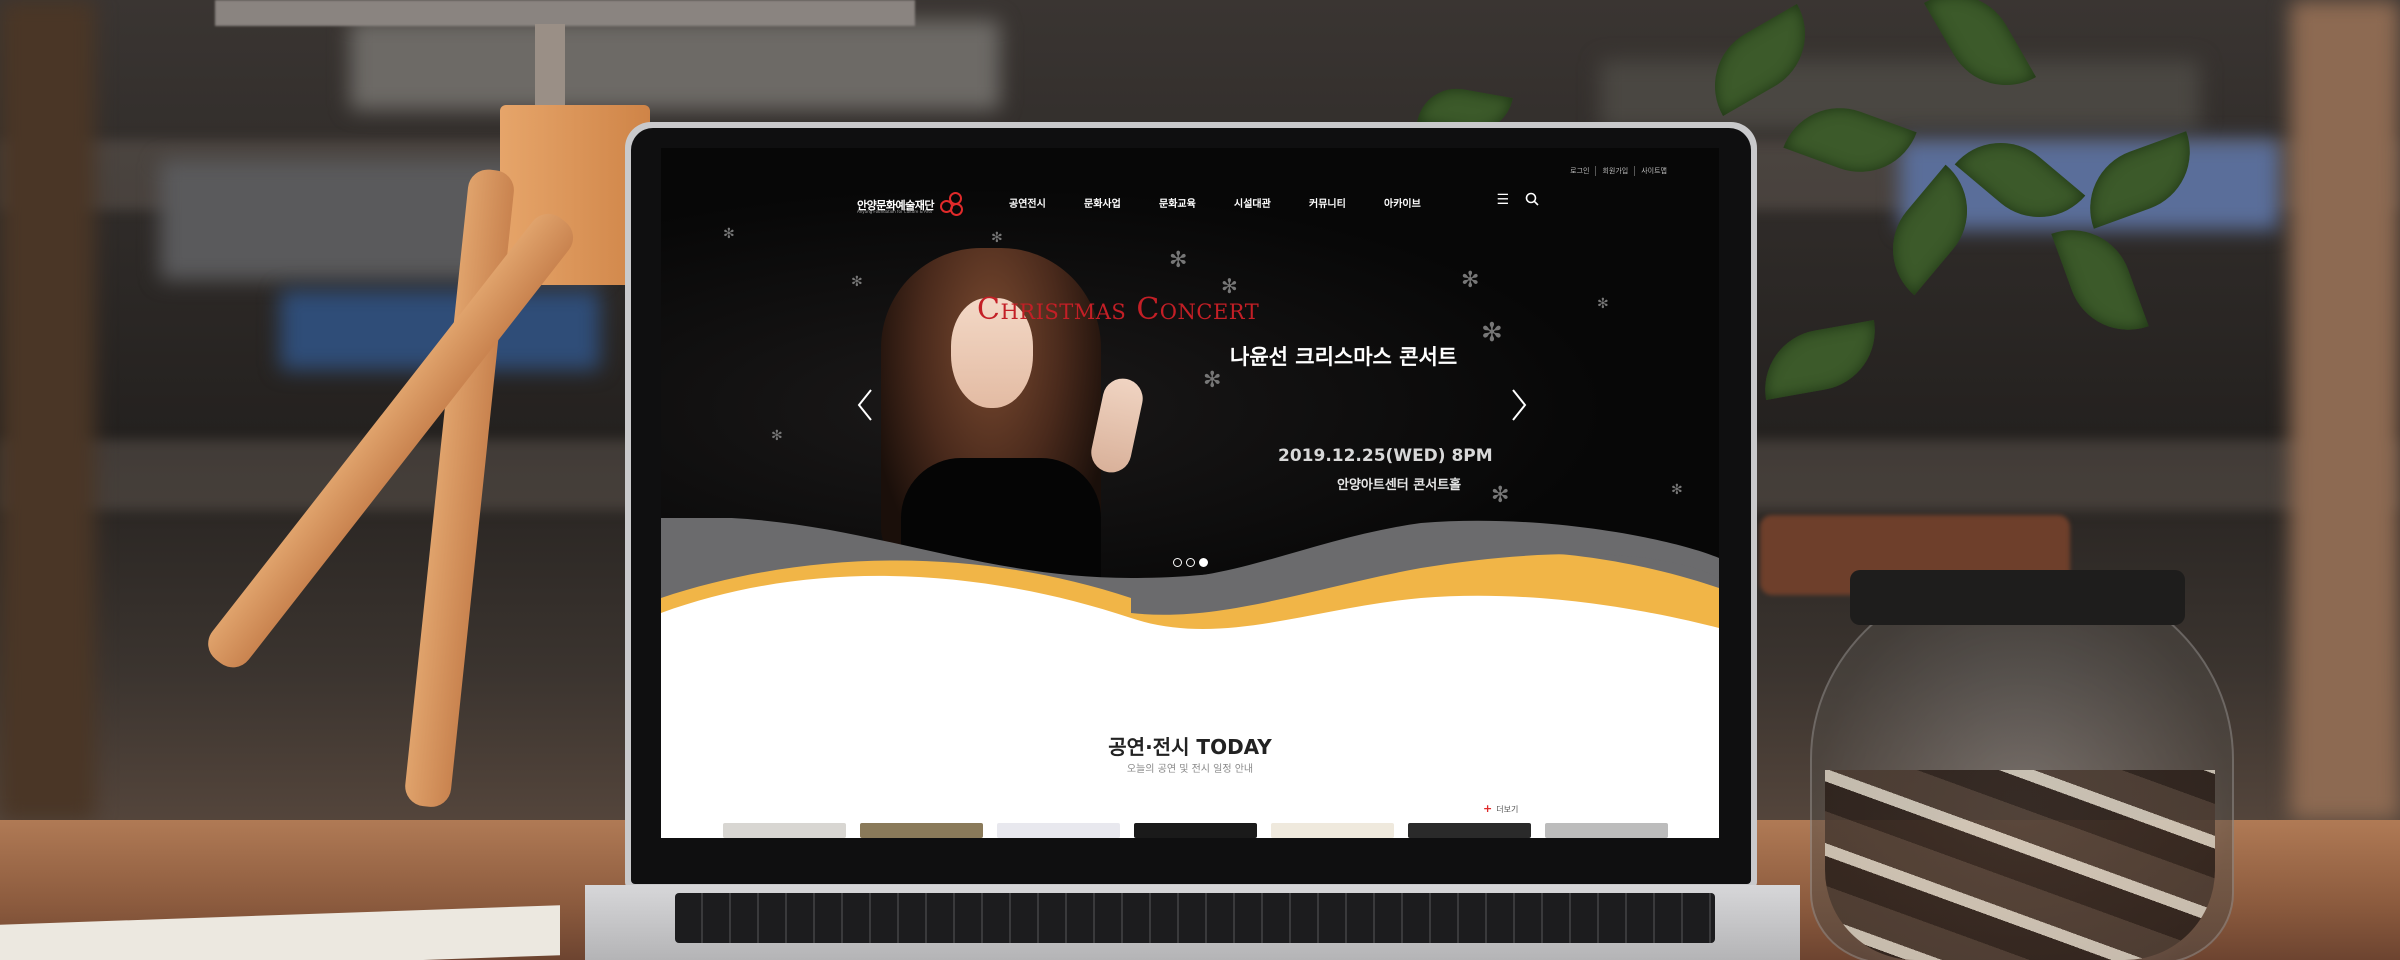 The height and width of the screenshot is (960, 2400). I want to click on today-title: 공연·전시 TODAY, so click(1190, 747).